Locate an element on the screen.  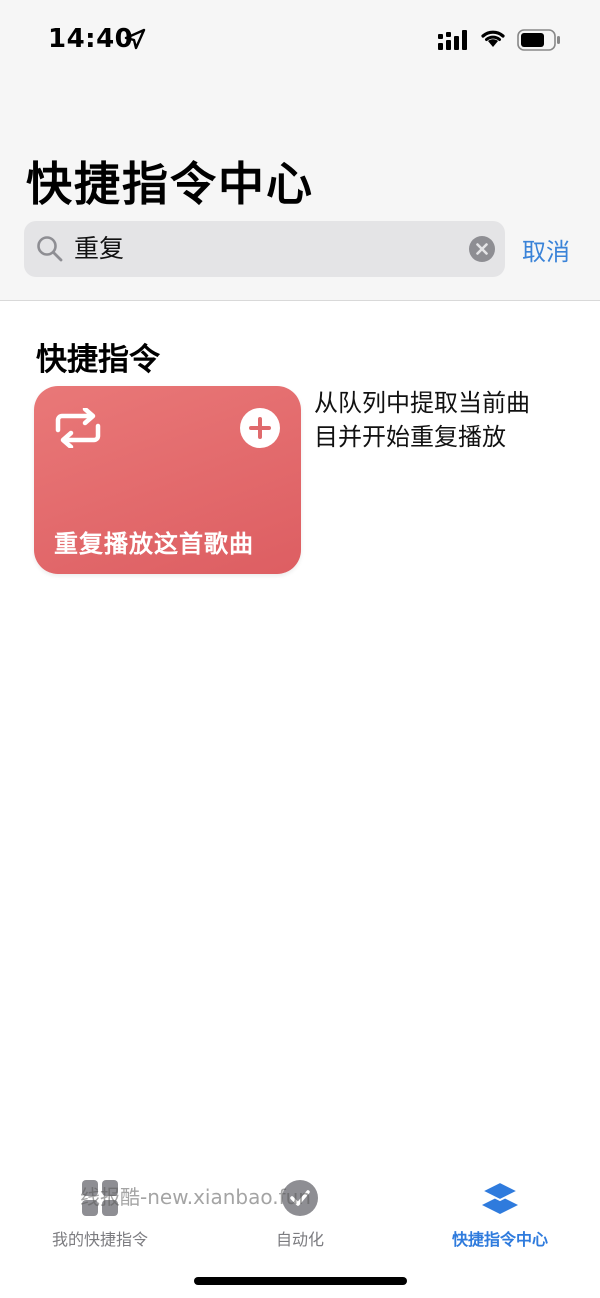
tab-label: 快捷指令中心 is located at coordinates (499, 1239).